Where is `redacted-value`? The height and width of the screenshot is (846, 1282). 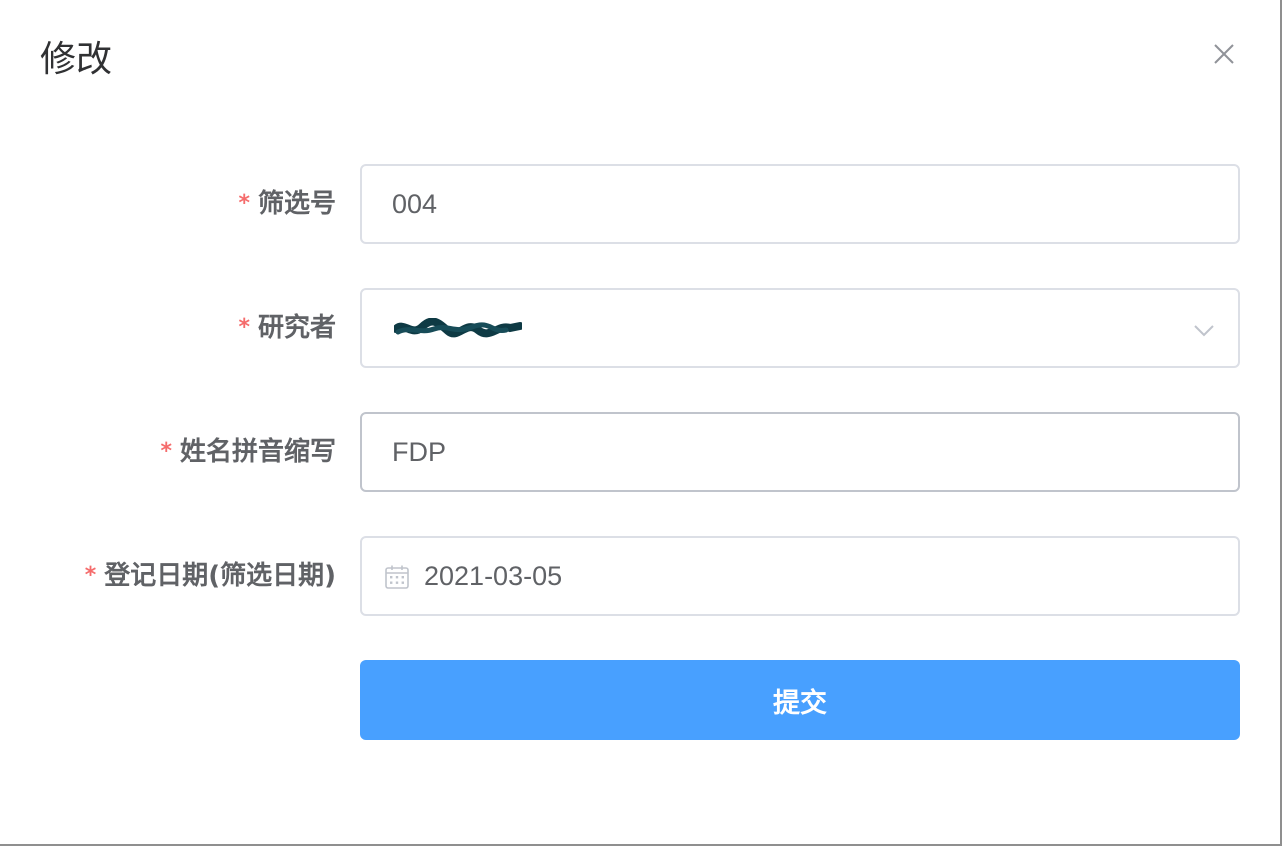 redacted-value is located at coordinates (458, 328).